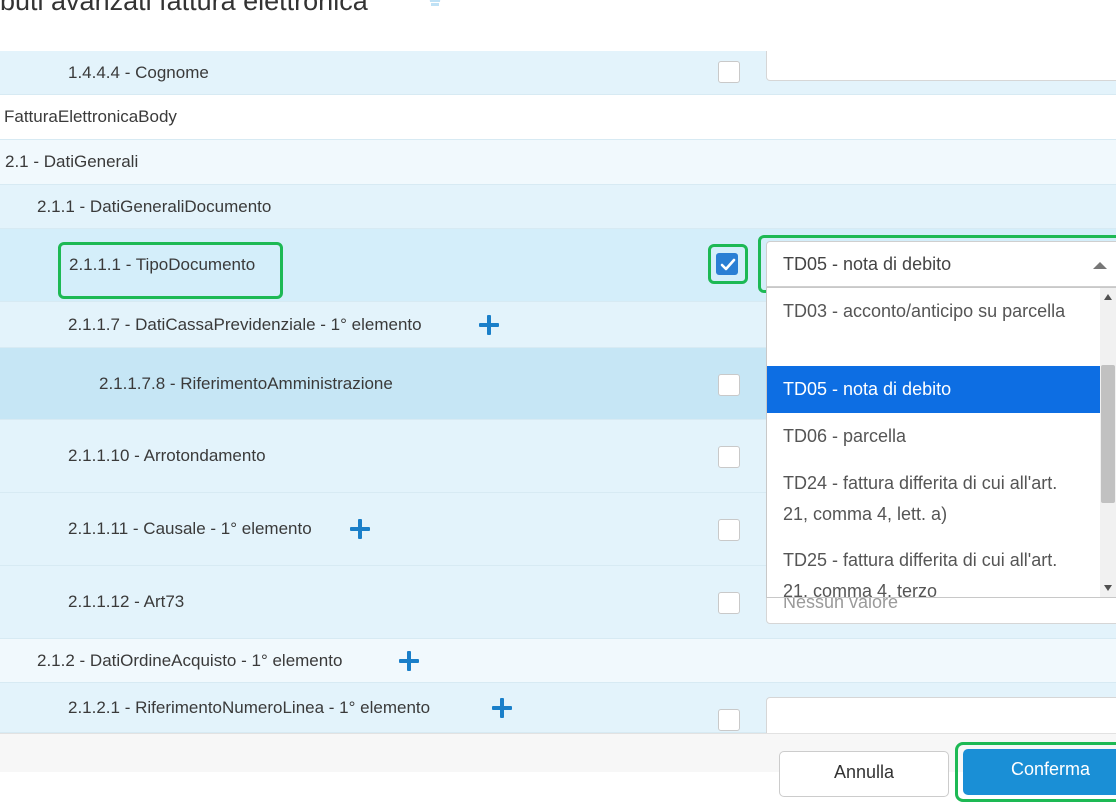  Describe the element at coordinates (558, 207) in the screenshot. I see `tree-row: 2.1.1 - DatiGeneraliDocumento` at that location.